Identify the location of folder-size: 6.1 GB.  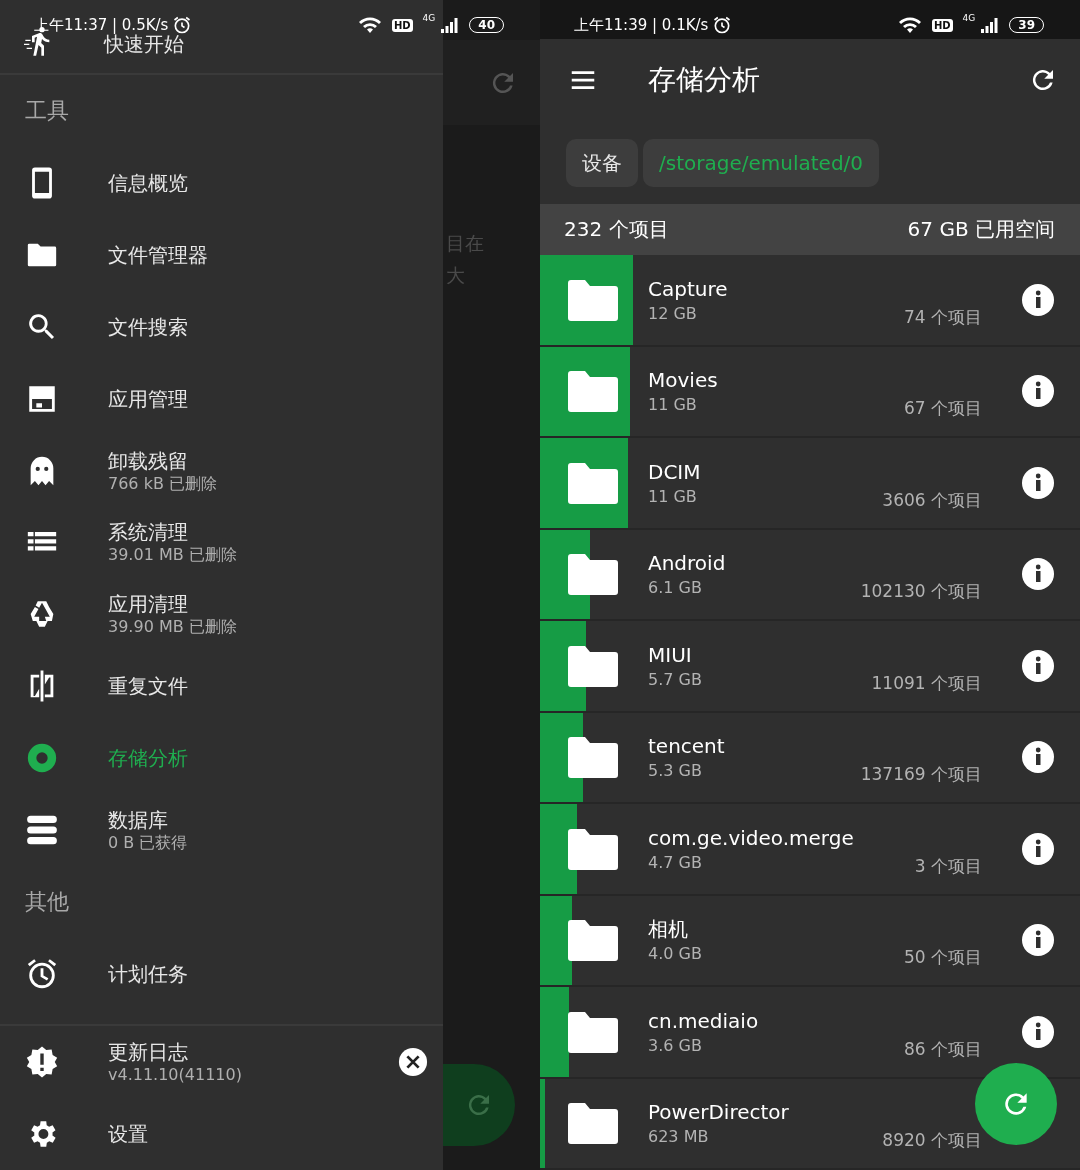
(675, 588).